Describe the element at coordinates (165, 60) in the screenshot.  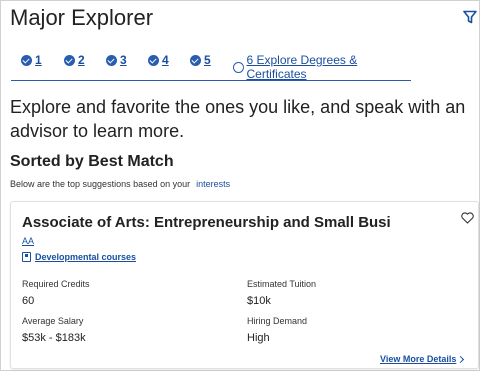
I see `step-4-label: 4` at that location.